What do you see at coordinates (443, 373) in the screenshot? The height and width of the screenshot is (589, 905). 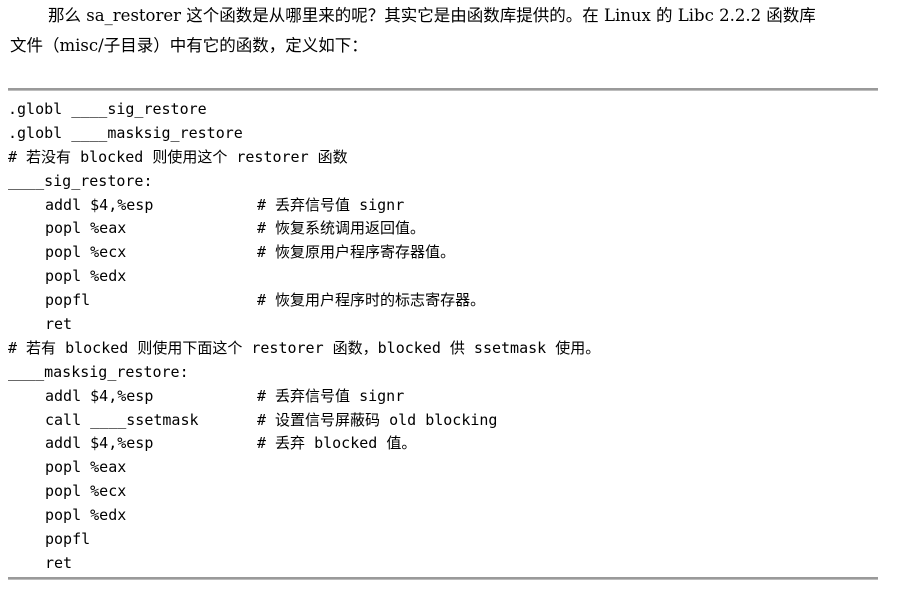 I see `code-line: ____masksig_restore:` at bounding box center [443, 373].